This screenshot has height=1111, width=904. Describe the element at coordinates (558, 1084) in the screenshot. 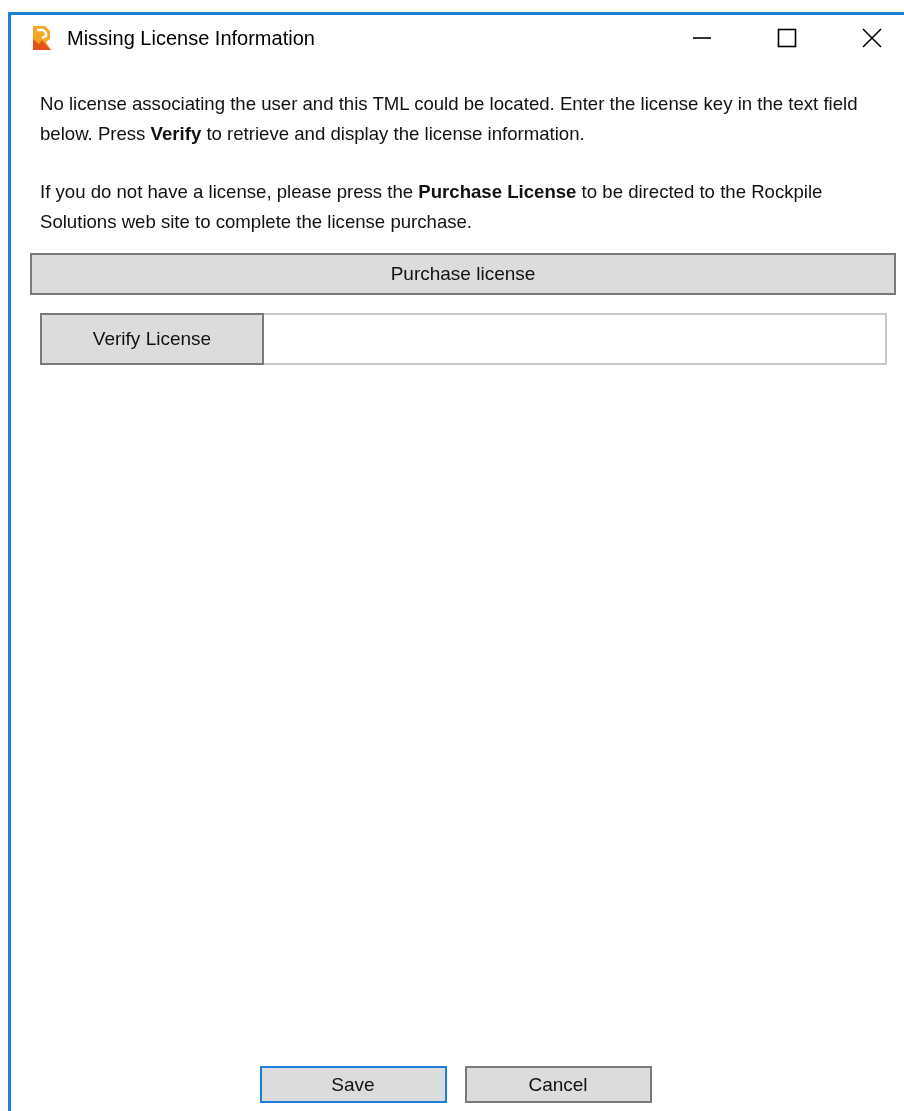

I see `dialog-button: Cancel` at that location.